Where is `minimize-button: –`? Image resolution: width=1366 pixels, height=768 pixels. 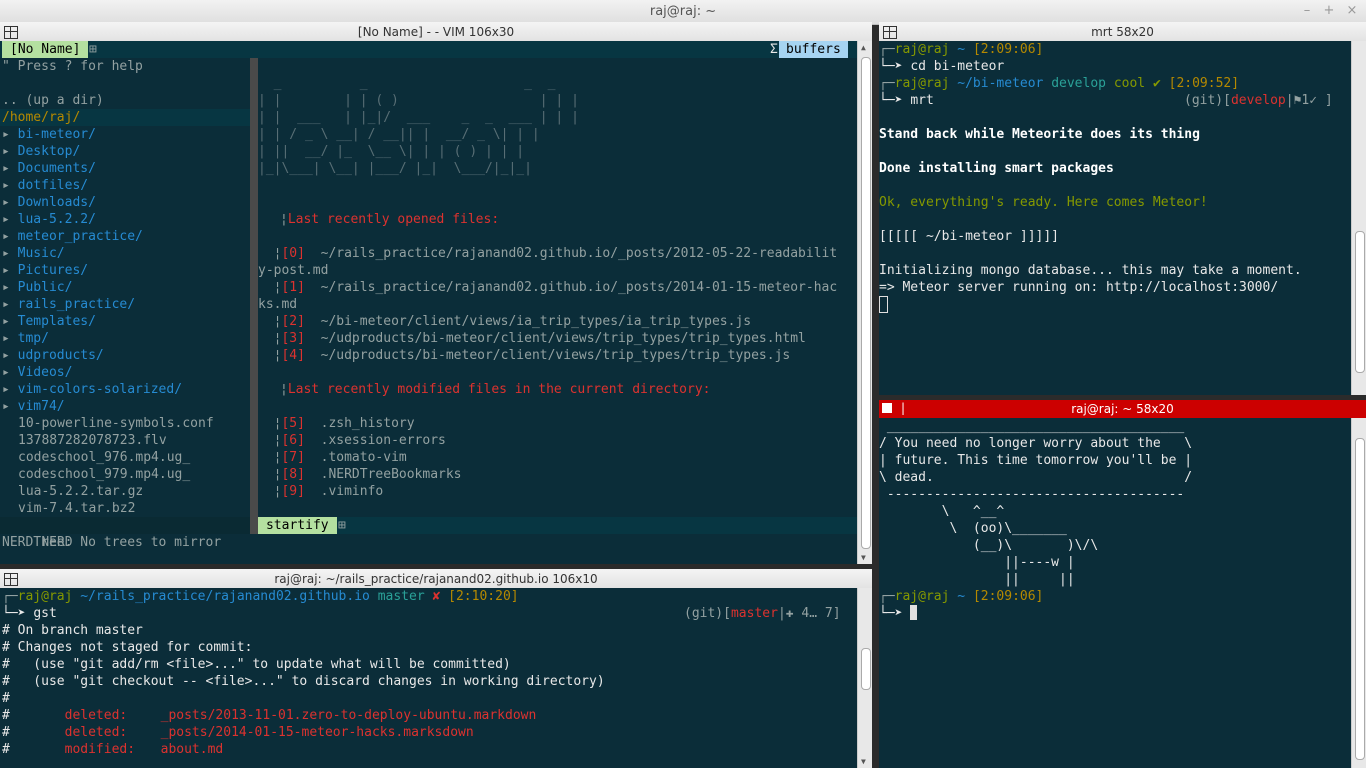
minimize-button: – is located at coordinates (1307, 10).